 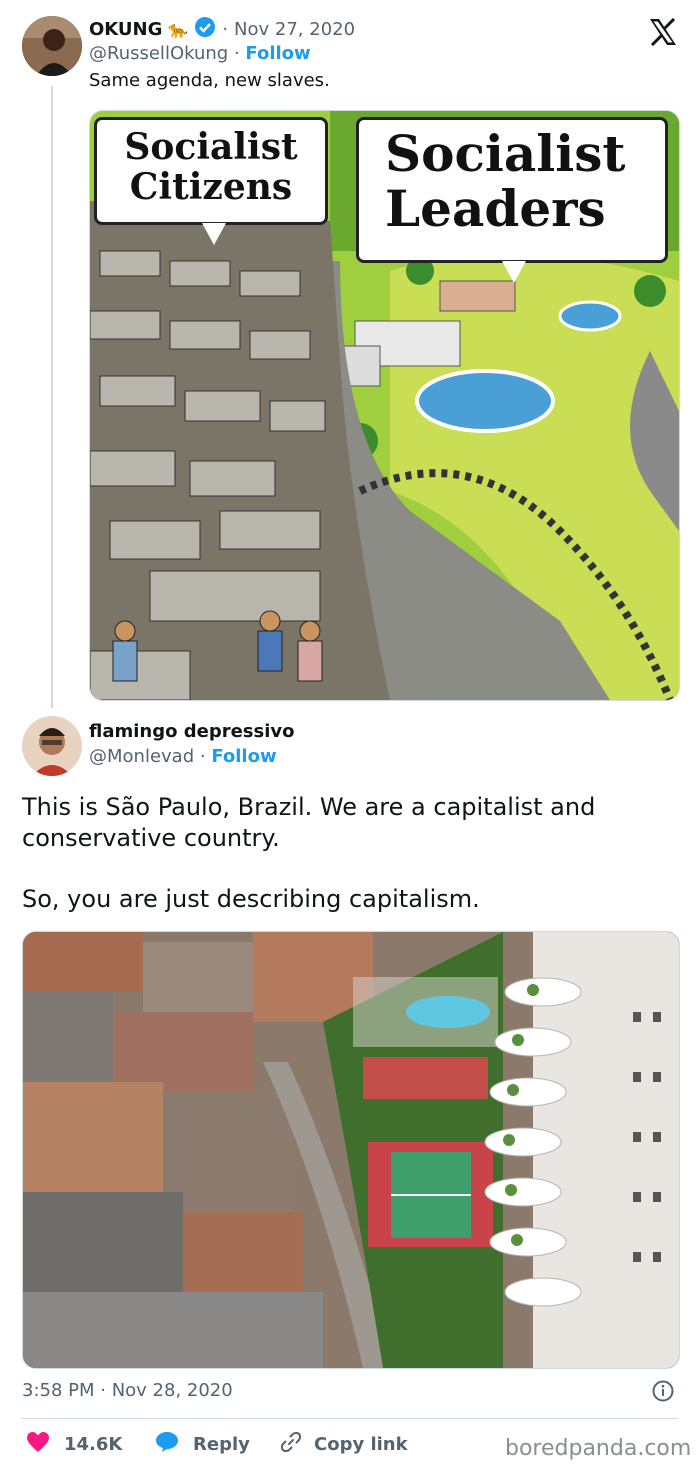 What do you see at coordinates (205, 29) in the screenshot?
I see `verified-badge-icon` at bounding box center [205, 29].